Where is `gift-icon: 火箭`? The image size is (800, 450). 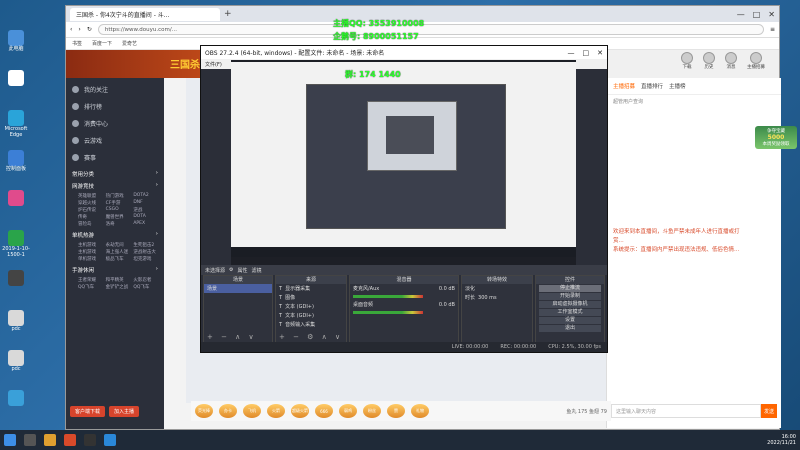
gift-icon: 火箭 is located at coordinates (276, 411).